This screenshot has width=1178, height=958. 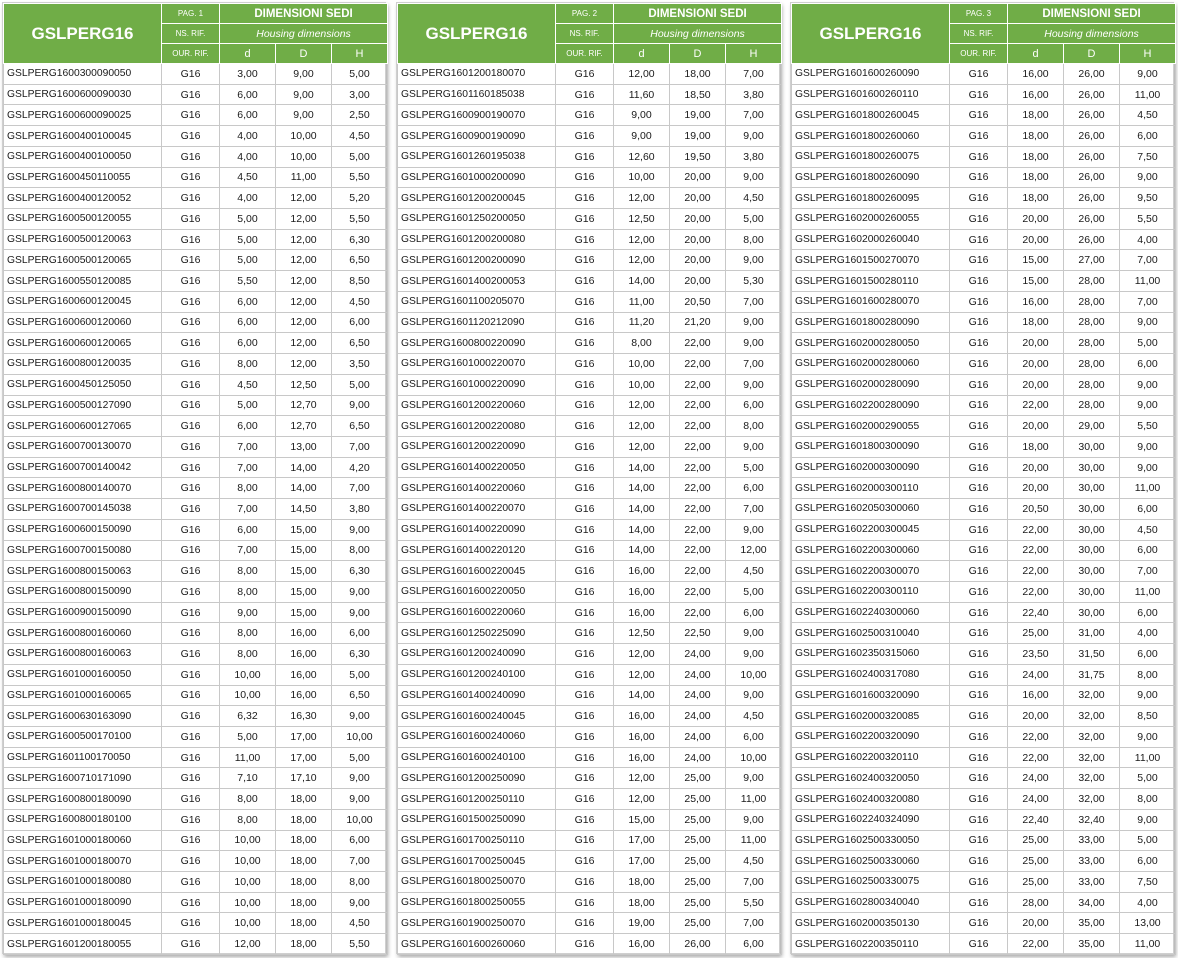 What do you see at coordinates (984, 799) in the screenshot?
I see `table-row: GSLPERG1602400320080 G16 24,00 32,00 8,00` at bounding box center [984, 799].